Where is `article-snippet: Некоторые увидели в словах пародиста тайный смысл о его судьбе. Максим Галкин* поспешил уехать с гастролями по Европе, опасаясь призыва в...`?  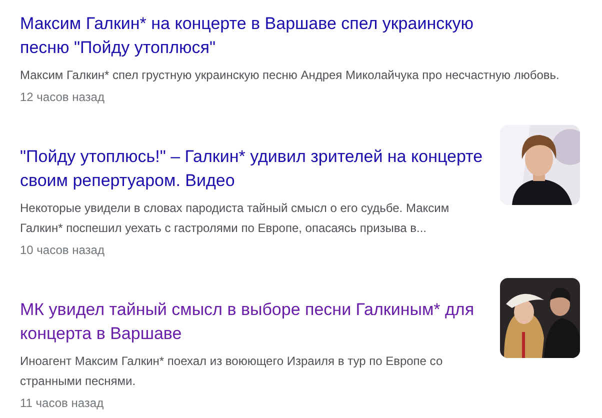 article-snippet: Некоторые увидели в словах пародиста тайный смысл о его судьбе. Максим Галкин* поспешил уехать с гастролями по Европе, опасаясь призыва в... is located at coordinates (235, 218).